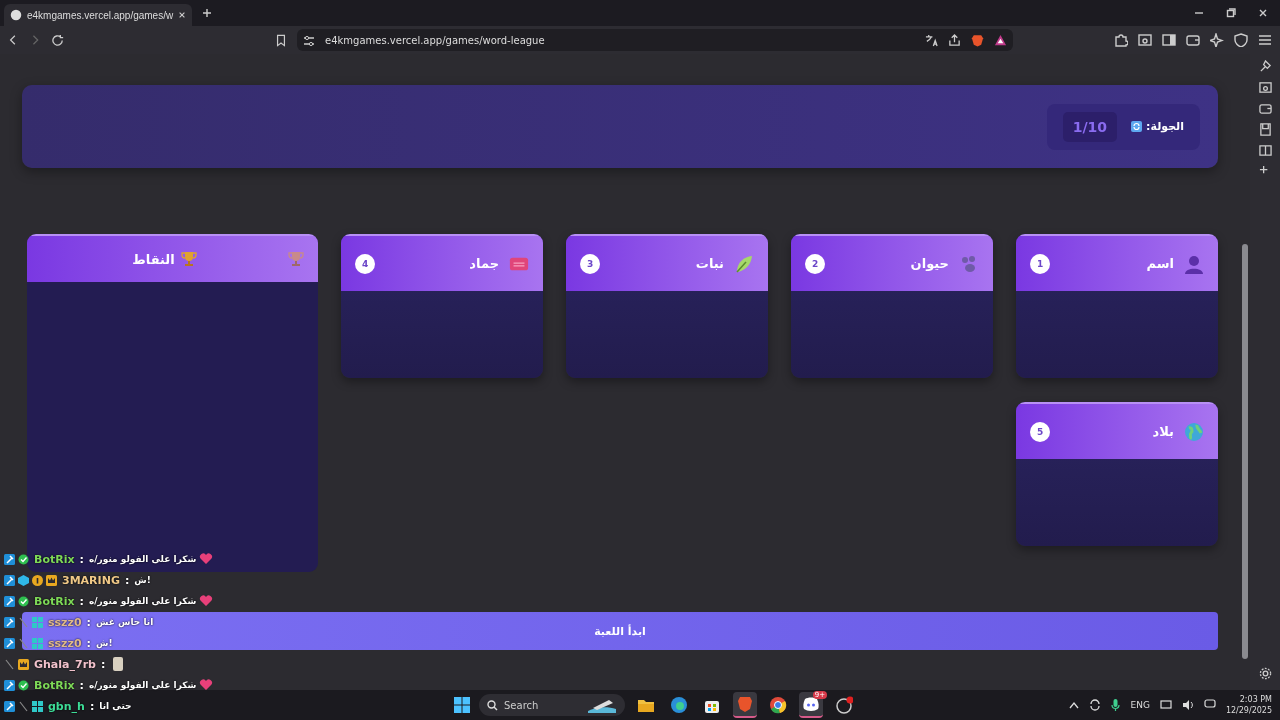  What do you see at coordinates (124, 622) in the screenshot?
I see `chat-message: انا حاس غش` at bounding box center [124, 622].